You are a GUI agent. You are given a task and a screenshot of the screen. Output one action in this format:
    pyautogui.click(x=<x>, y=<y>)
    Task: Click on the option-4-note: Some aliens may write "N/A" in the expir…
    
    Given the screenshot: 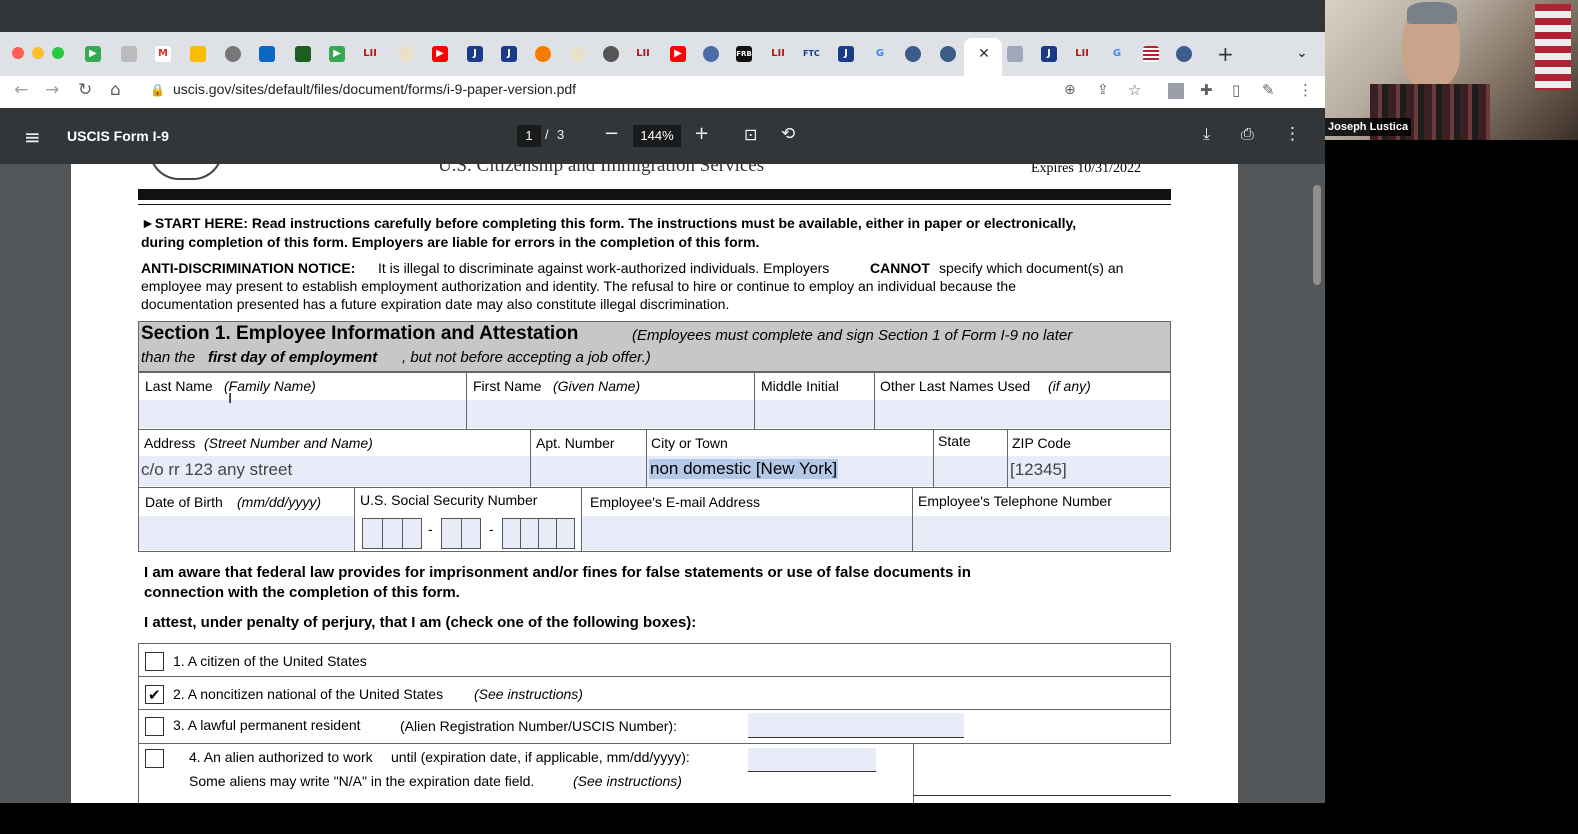 What is the action you would take?
    pyautogui.click(x=362, y=781)
    